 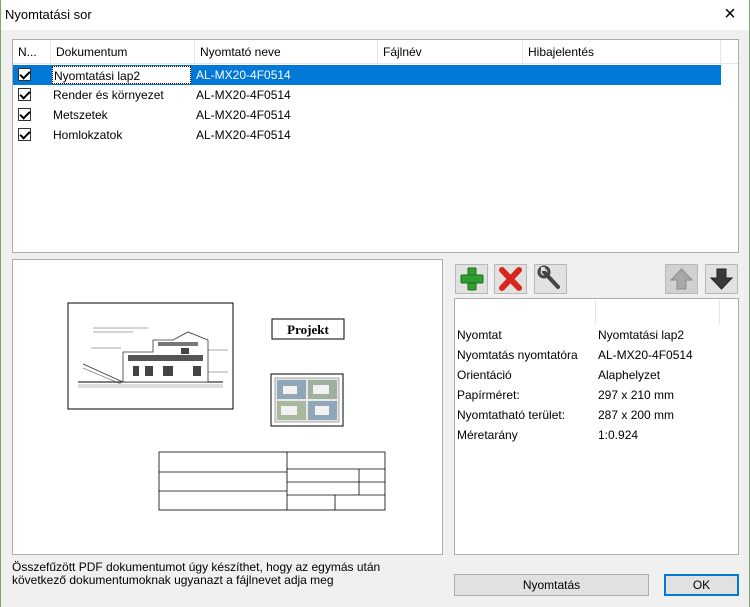 What do you see at coordinates (487, 435) in the screenshot?
I see `property-label: Méretarány` at bounding box center [487, 435].